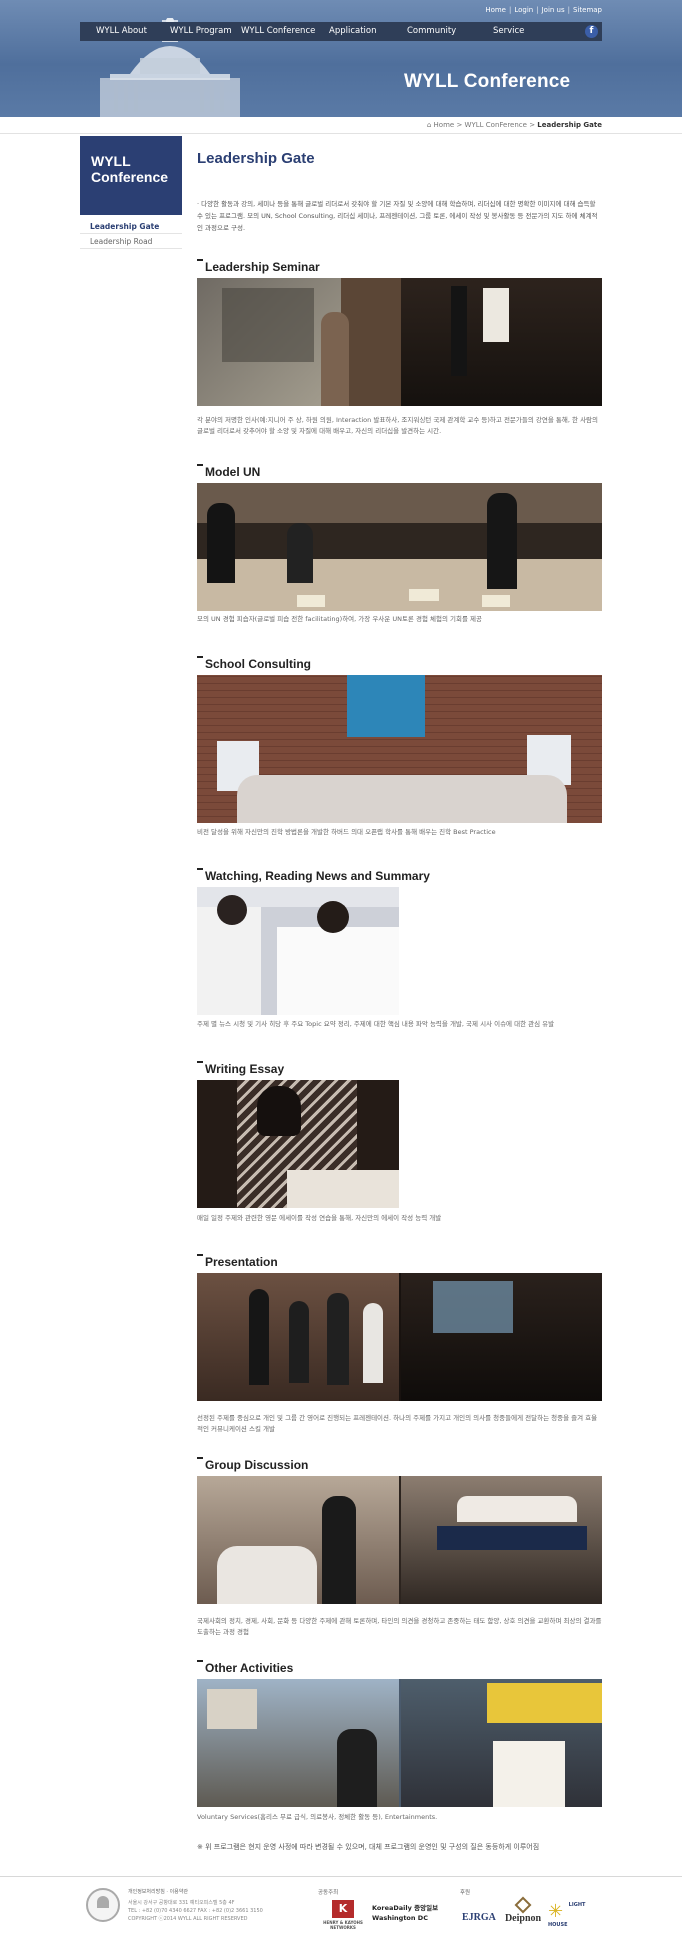 This screenshot has height=1949, width=682. What do you see at coordinates (181, 1903) in the screenshot?
I see `footer-address: 서울시 강서구 공항대로 331 예티오피스텔 5층 4F` at bounding box center [181, 1903].